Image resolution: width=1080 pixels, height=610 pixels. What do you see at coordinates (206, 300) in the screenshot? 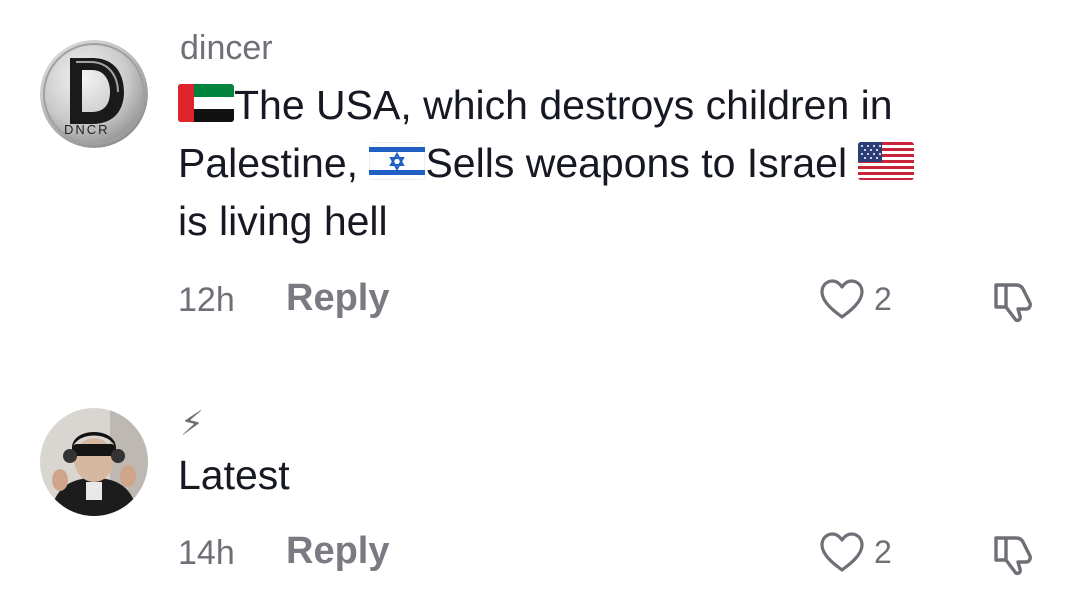
I see `comment-timestamp: 12h` at bounding box center [206, 300].